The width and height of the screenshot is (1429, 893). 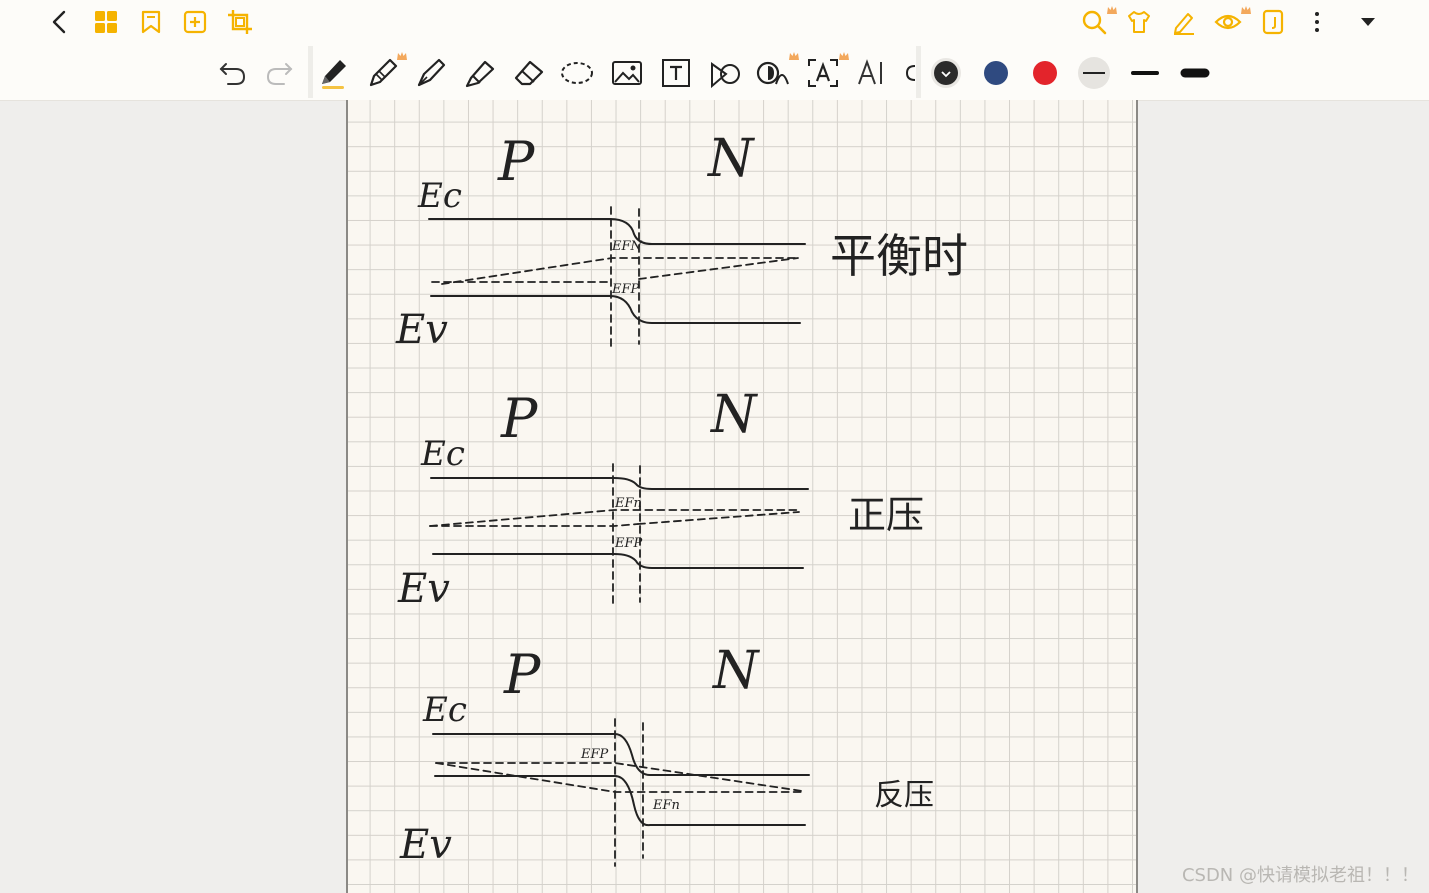 I want to click on bookmark-icon, so click(x=151, y=22).